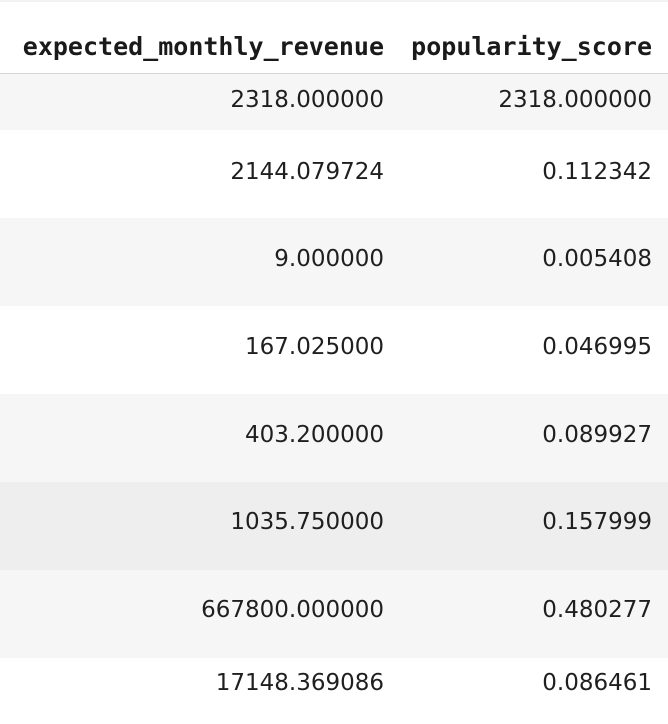 This screenshot has height=724, width=668. Describe the element at coordinates (299, 683) in the screenshot. I see `cell-expected-monthly-revenue: 17148.369086` at that location.